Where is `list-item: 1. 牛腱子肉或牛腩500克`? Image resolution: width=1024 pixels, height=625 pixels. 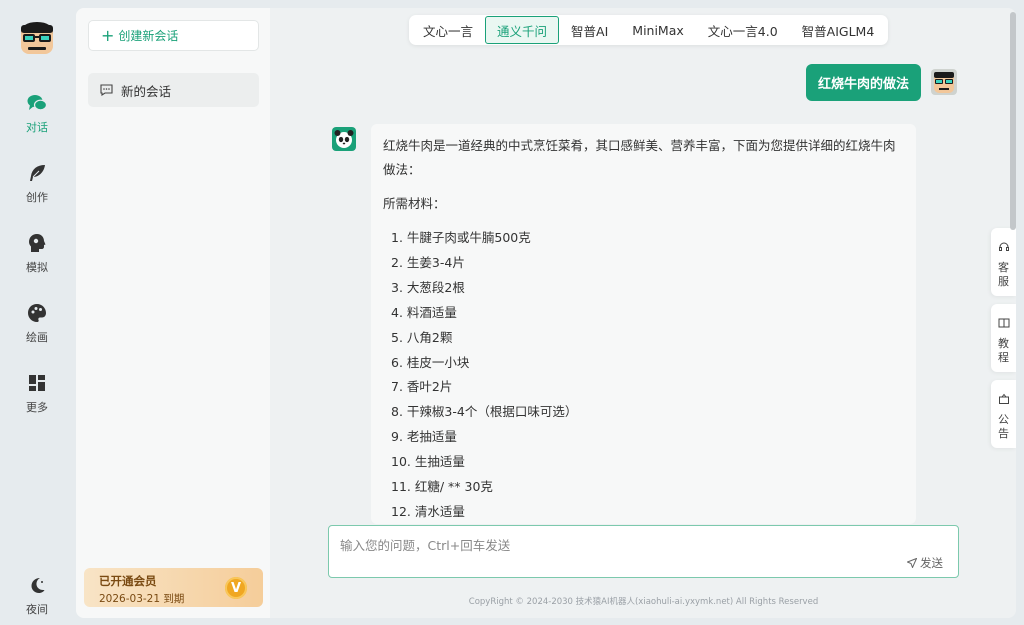 list-item: 1. 牛腱子肉或牛腩500克 is located at coordinates (461, 237).